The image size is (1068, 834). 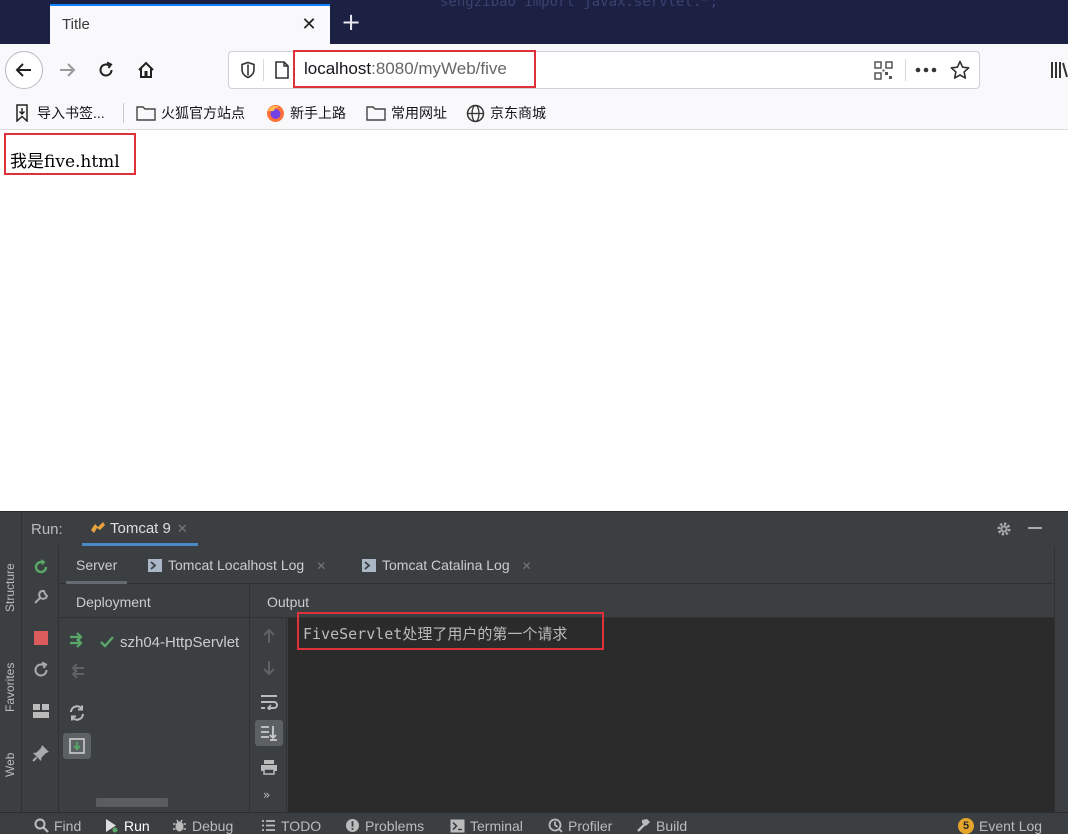 I want to click on tool-label: Build, so click(x=672, y=825).